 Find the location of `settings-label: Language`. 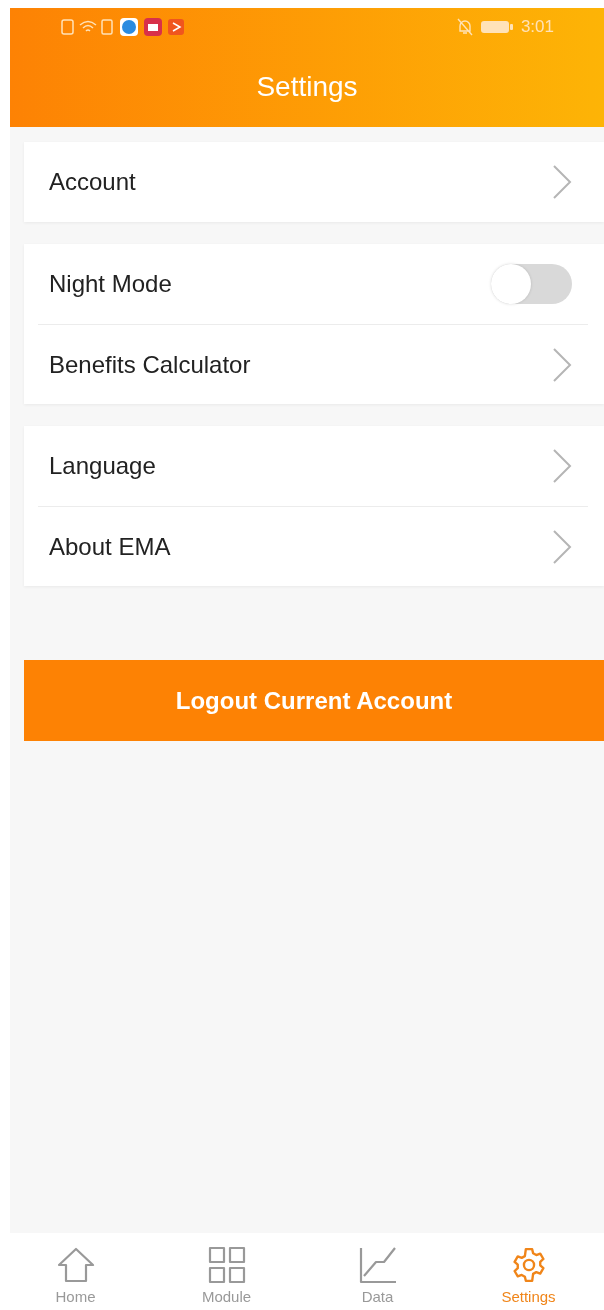

settings-label: Language is located at coordinates (102, 466).